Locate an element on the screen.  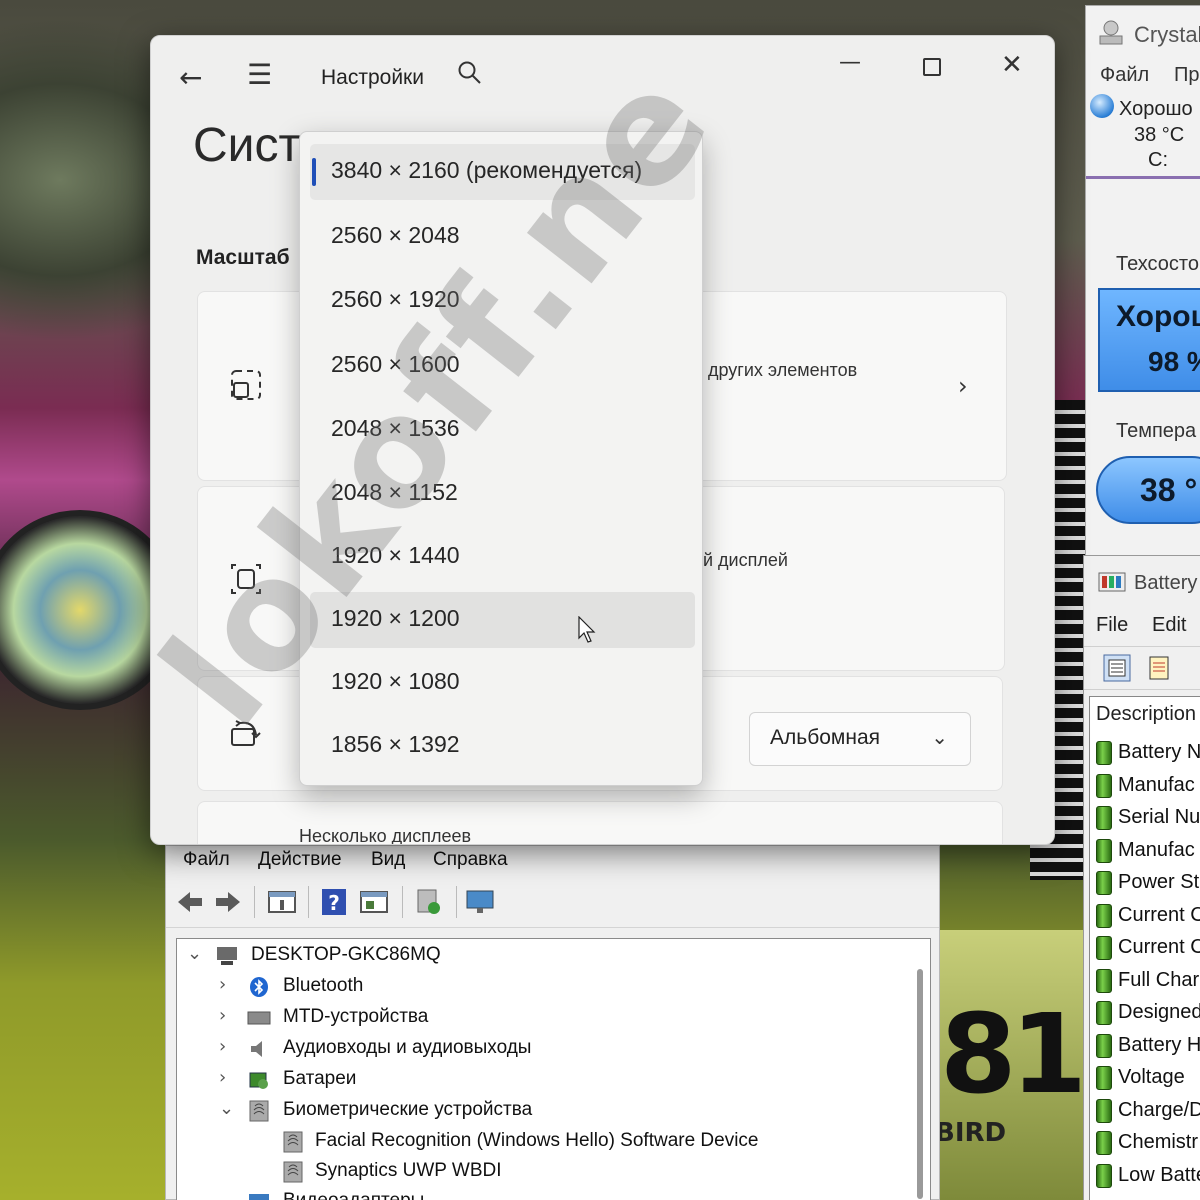
tree-row-batteries: › Батареи is located at coordinates (547, 1080).